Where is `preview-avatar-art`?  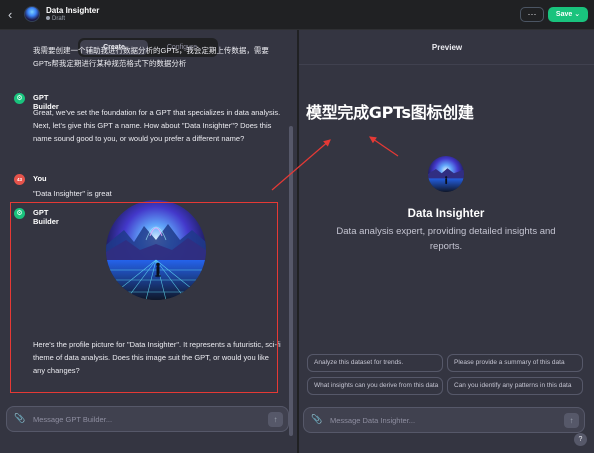
preview-avatar-art is located at coordinates (446, 174).